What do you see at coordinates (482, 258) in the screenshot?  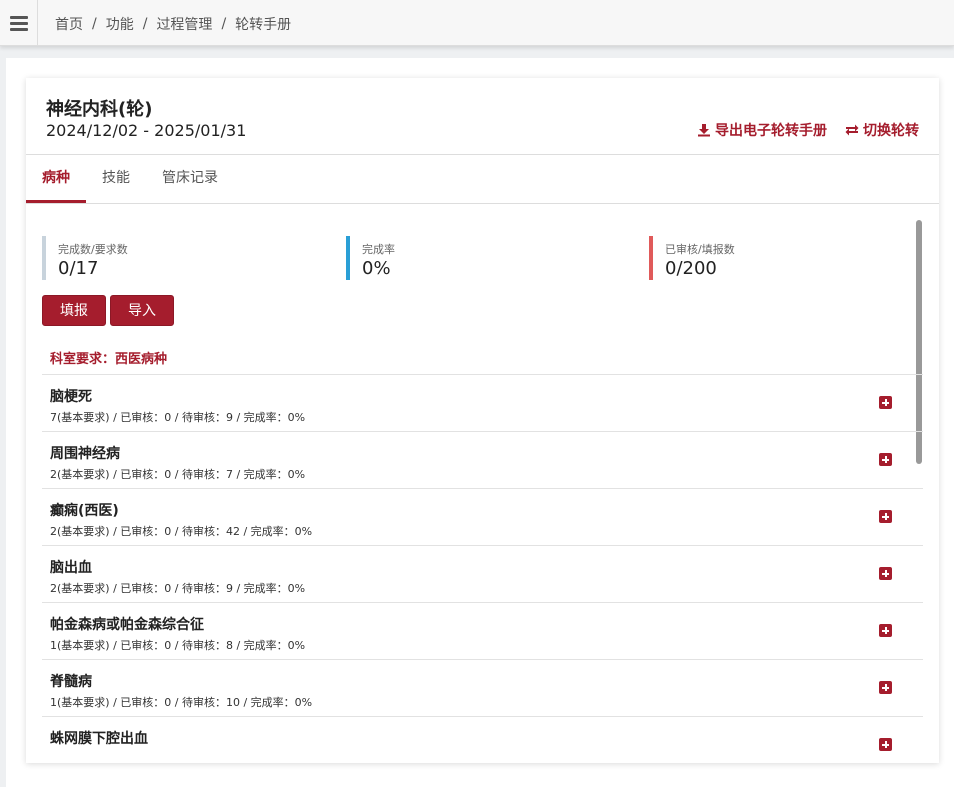 I see `stats-row: 完成数/要求数 0/17 完成率 0% 已审核/填报数 0/200` at bounding box center [482, 258].